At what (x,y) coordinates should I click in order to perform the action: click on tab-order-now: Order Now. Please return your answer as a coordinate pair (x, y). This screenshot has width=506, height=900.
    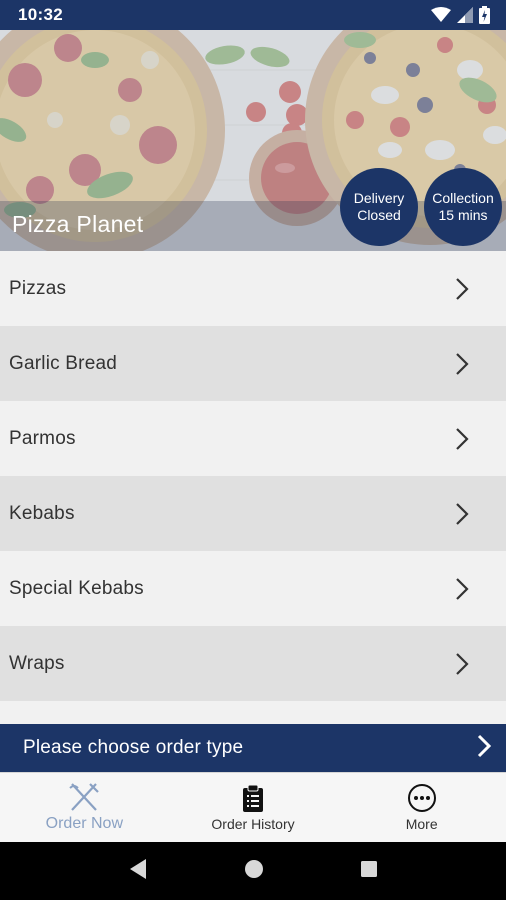
    Looking at the image, I should click on (84, 807).